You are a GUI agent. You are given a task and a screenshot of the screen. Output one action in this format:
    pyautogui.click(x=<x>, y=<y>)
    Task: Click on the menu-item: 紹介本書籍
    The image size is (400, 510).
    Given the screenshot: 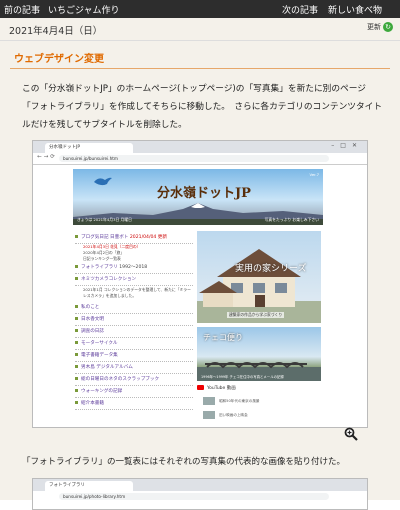 What is the action you would take?
    pyautogui.click(x=134, y=404)
    